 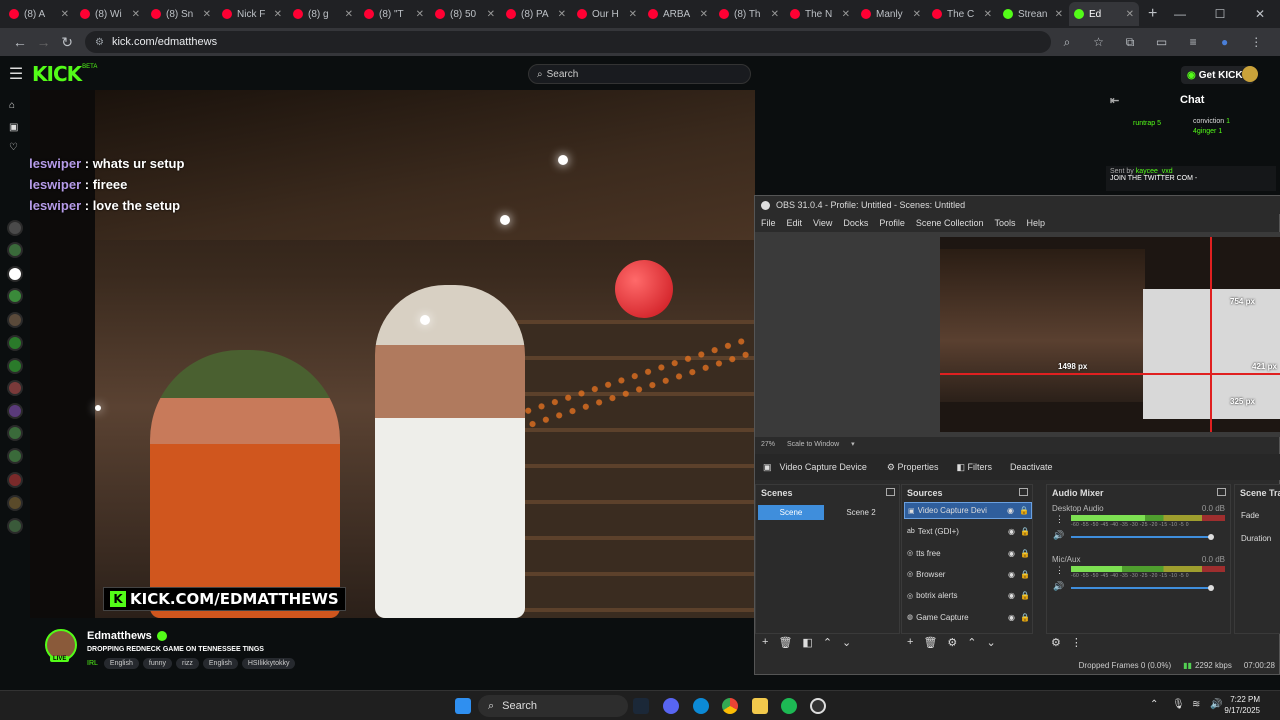 I want to click on filters-button: ◧ Filters, so click(x=975, y=467).